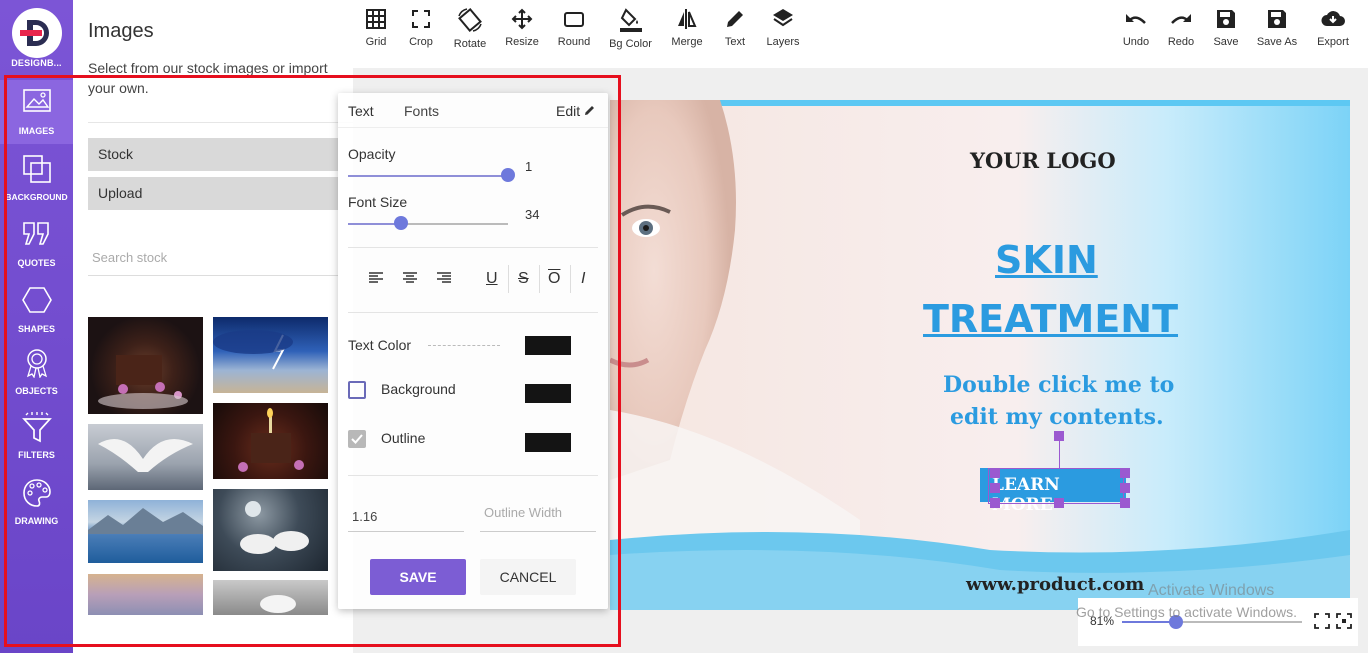 This screenshot has height=653, width=1368. What do you see at coordinates (522, 19) in the screenshot?
I see `resize-icon` at bounding box center [522, 19].